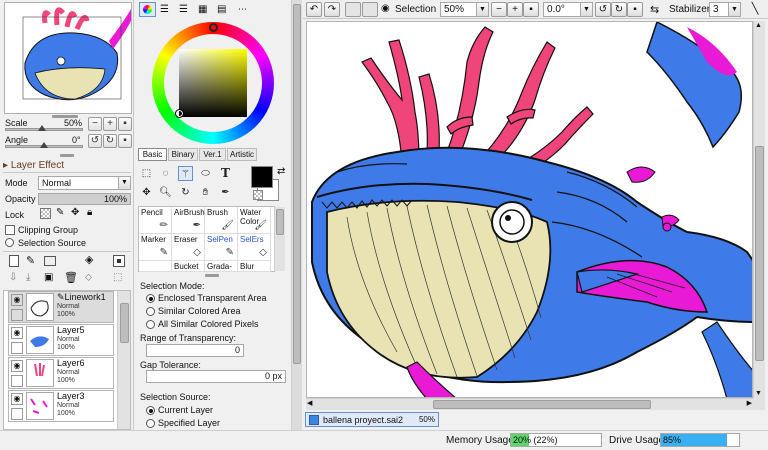 The image size is (768, 450). Describe the element at coordinates (353, 9) in the screenshot. I see `deselect-button` at that location.